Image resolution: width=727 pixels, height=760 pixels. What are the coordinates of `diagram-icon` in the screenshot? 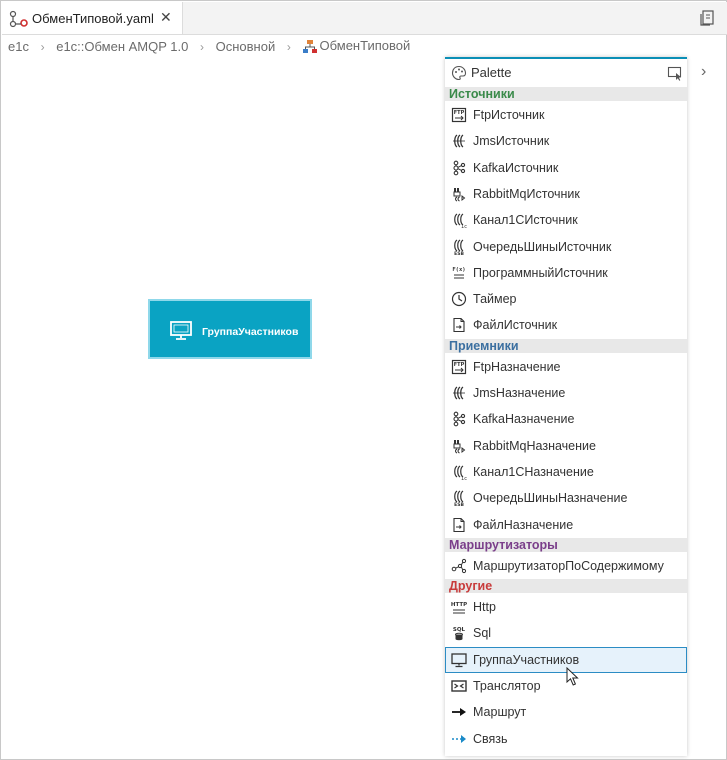 It's located at (310, 46).